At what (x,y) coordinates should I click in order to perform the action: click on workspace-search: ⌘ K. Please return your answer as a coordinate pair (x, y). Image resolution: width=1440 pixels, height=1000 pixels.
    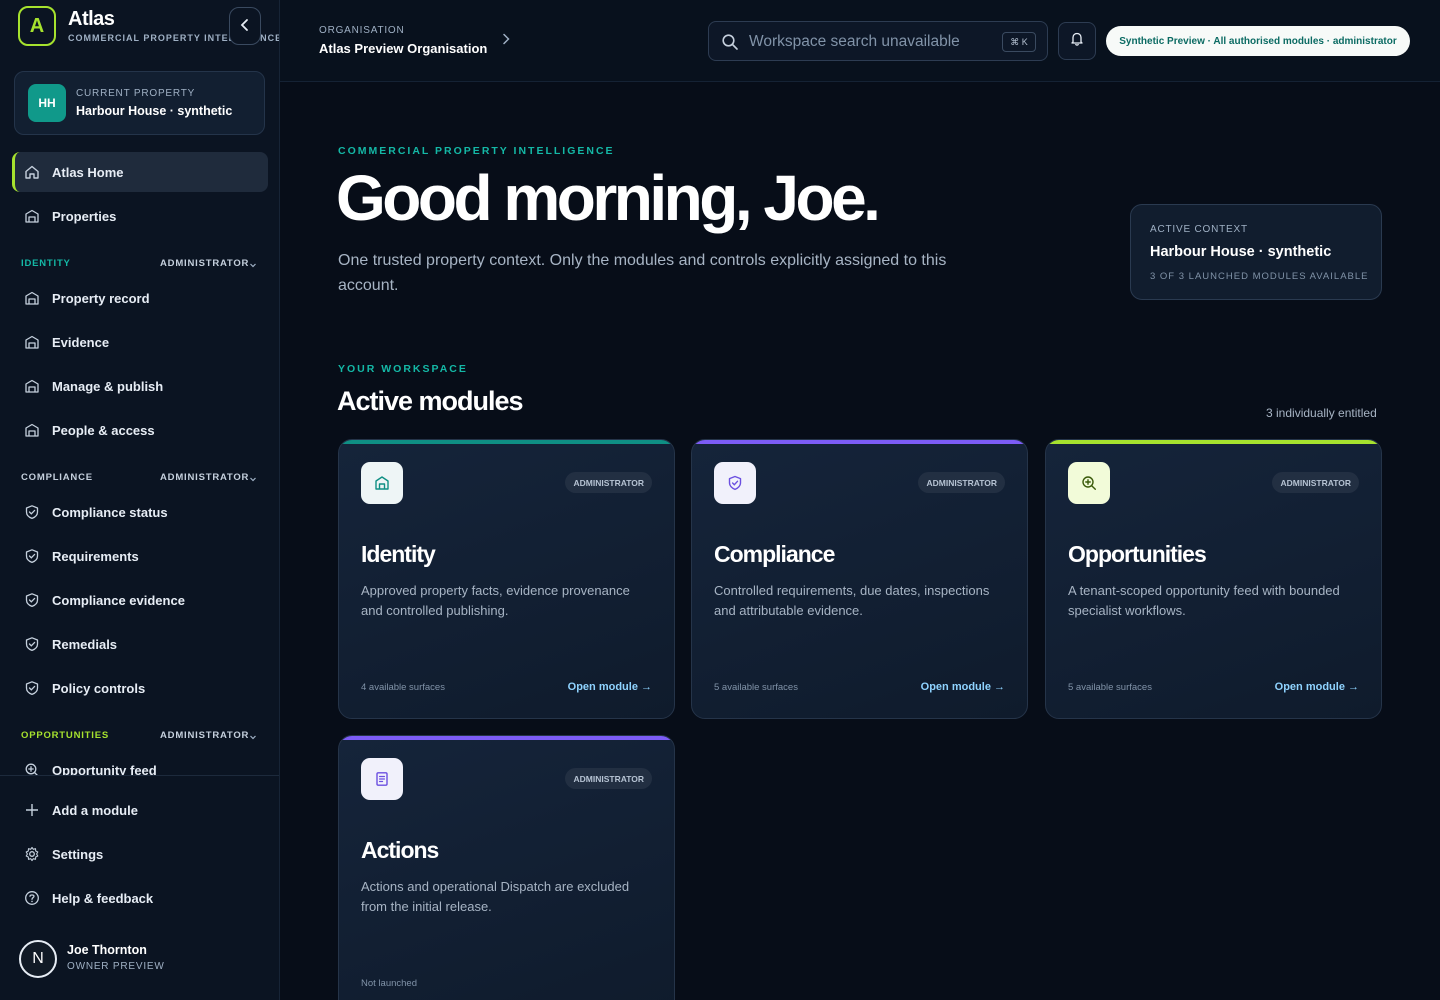
    Looking at the image, I should click on (878, 41).